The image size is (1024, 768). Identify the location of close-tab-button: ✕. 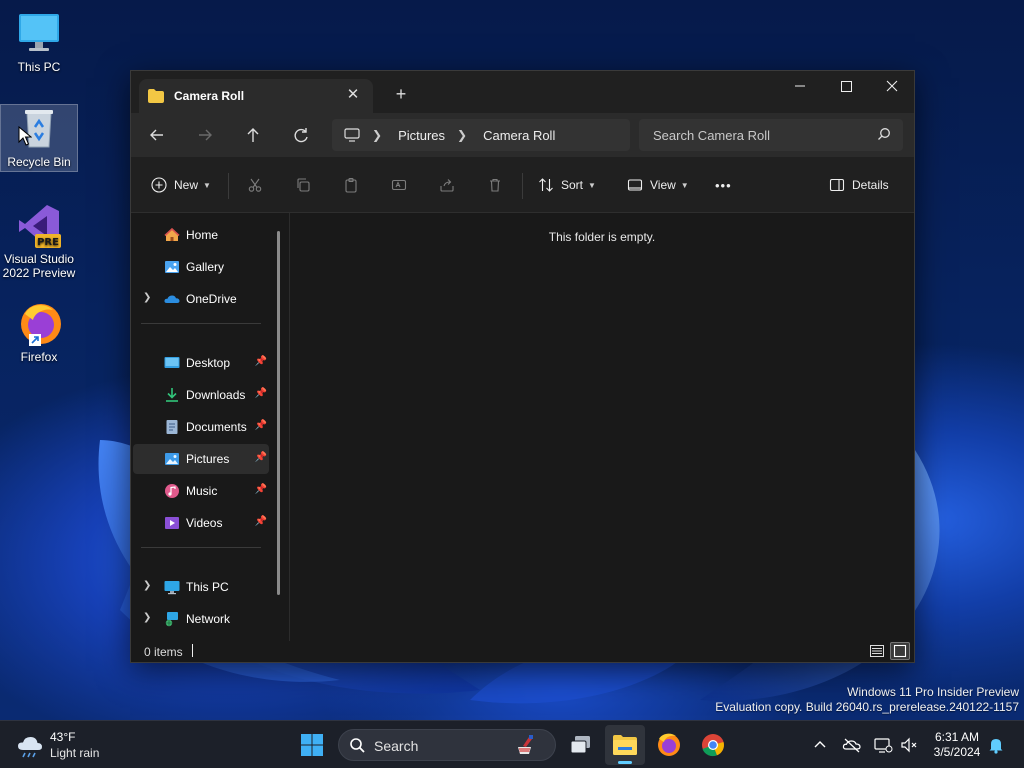
(353, 95).